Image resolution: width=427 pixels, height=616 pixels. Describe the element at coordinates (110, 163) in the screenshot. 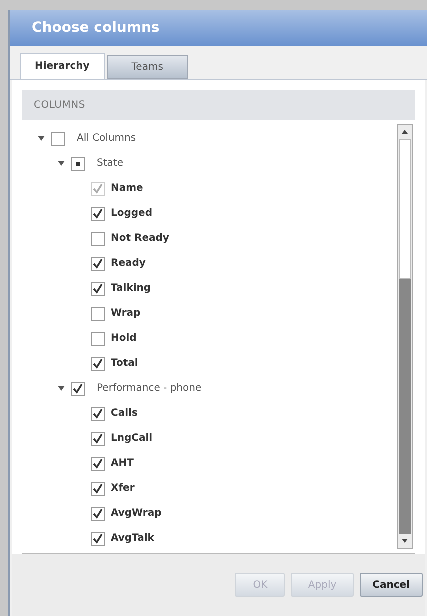

I see `tree-item-label: State` at that location.